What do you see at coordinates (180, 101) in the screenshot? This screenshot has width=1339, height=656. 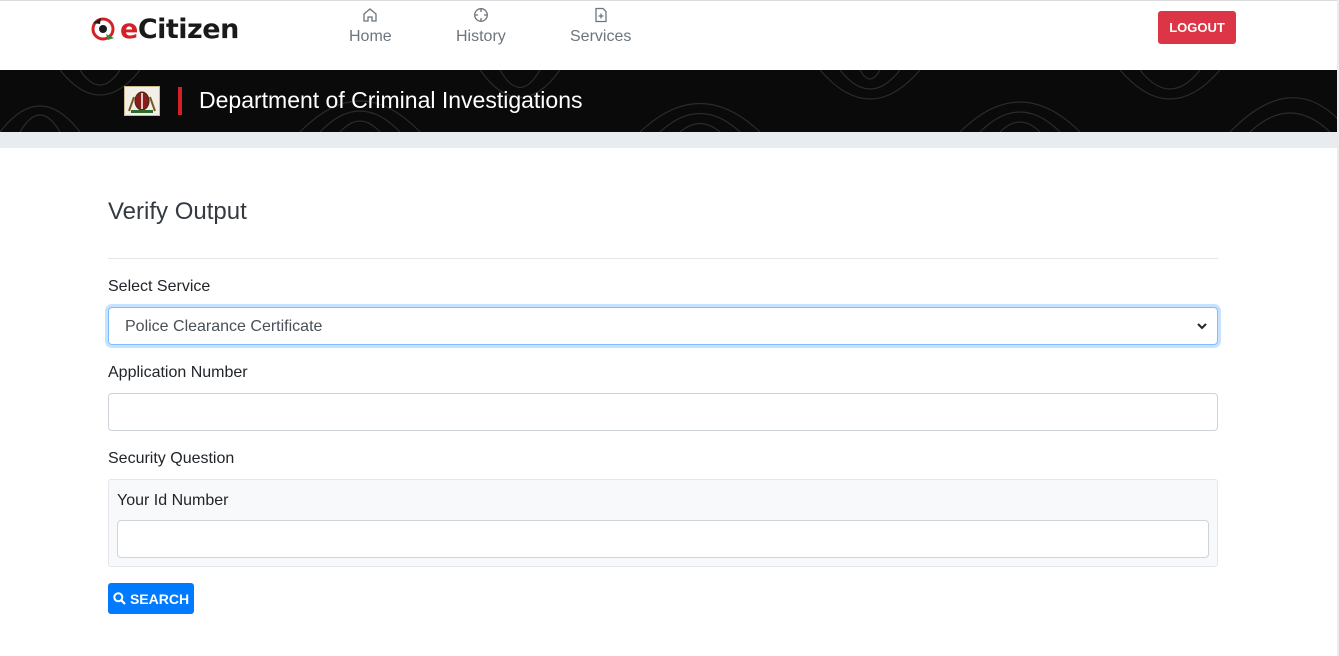 I see `banner-divider` at bounding box center [180, 101].